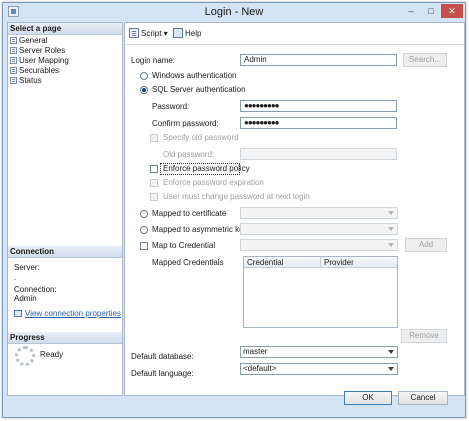 Image resolution: width=469 pixels, height=421 pixels. What do you see at coordinates (213, 183) in the screenshot?
I see `enforce-password-expiration-label: Enforce password expiration` at bounding box center [213, 183].